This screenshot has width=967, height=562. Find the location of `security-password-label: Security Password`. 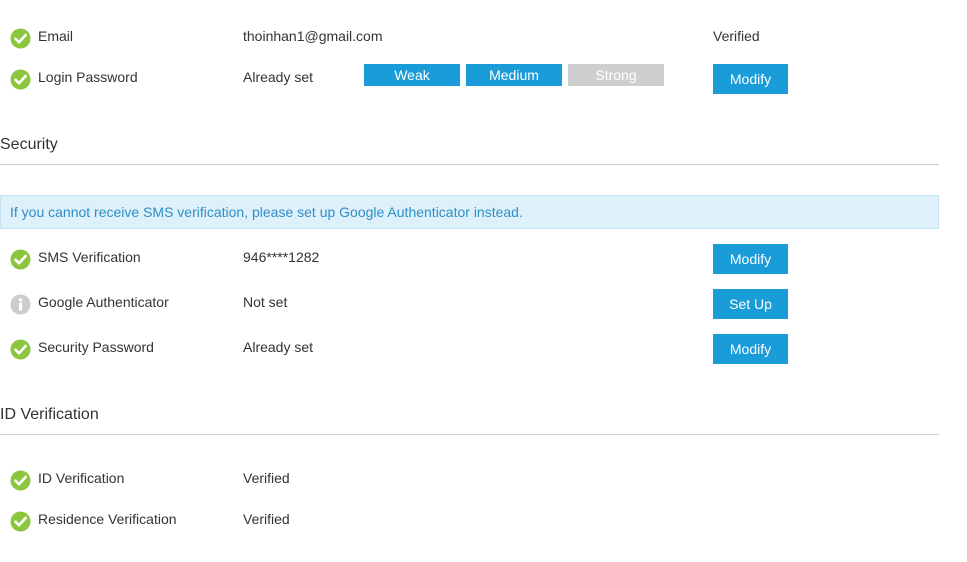

security-password-label: Security Password is located at coordinates (96, 347).